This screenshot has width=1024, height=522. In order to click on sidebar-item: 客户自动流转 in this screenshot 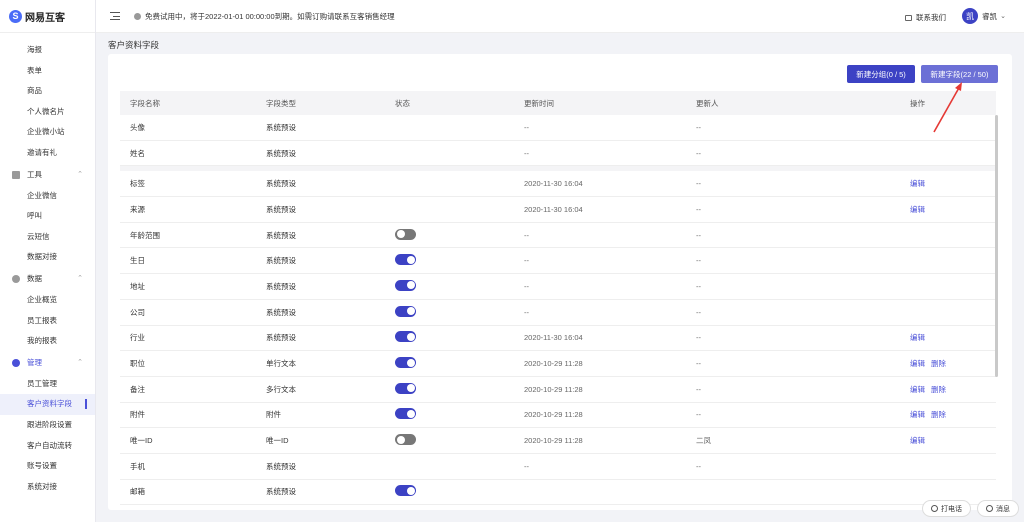, I will do `click(47, 446)`.